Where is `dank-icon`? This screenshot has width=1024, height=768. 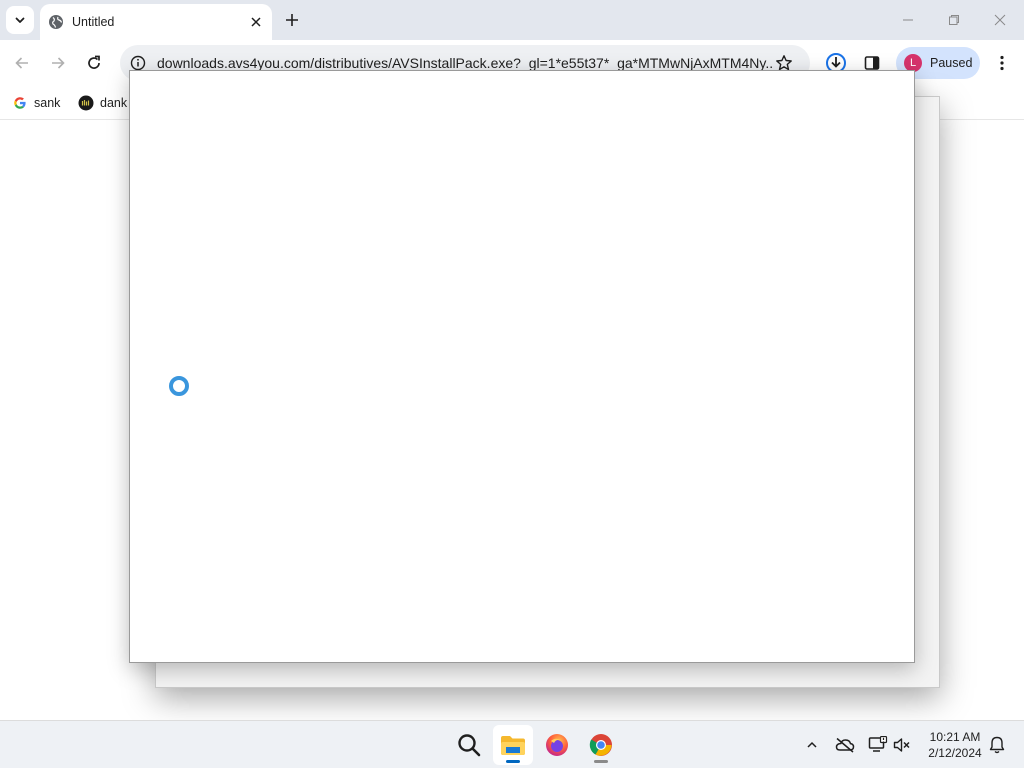
dank-icon is located at coordinates (86, 103).